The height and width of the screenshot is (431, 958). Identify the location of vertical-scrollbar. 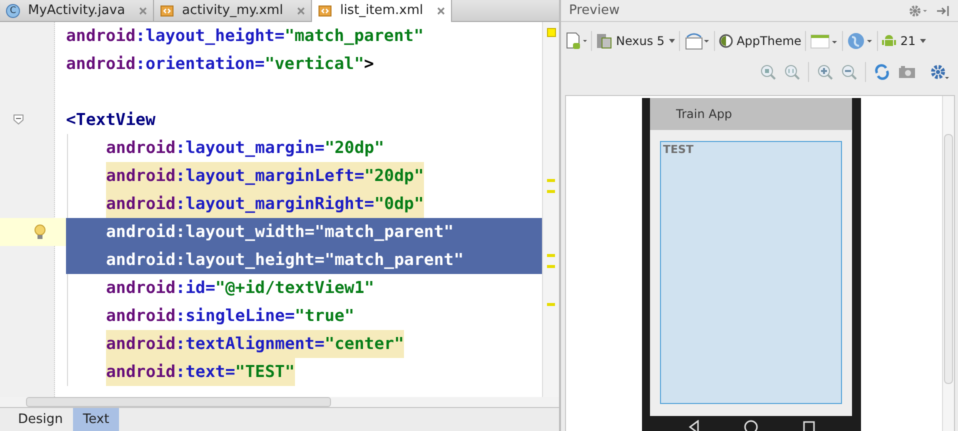
(948, 259).